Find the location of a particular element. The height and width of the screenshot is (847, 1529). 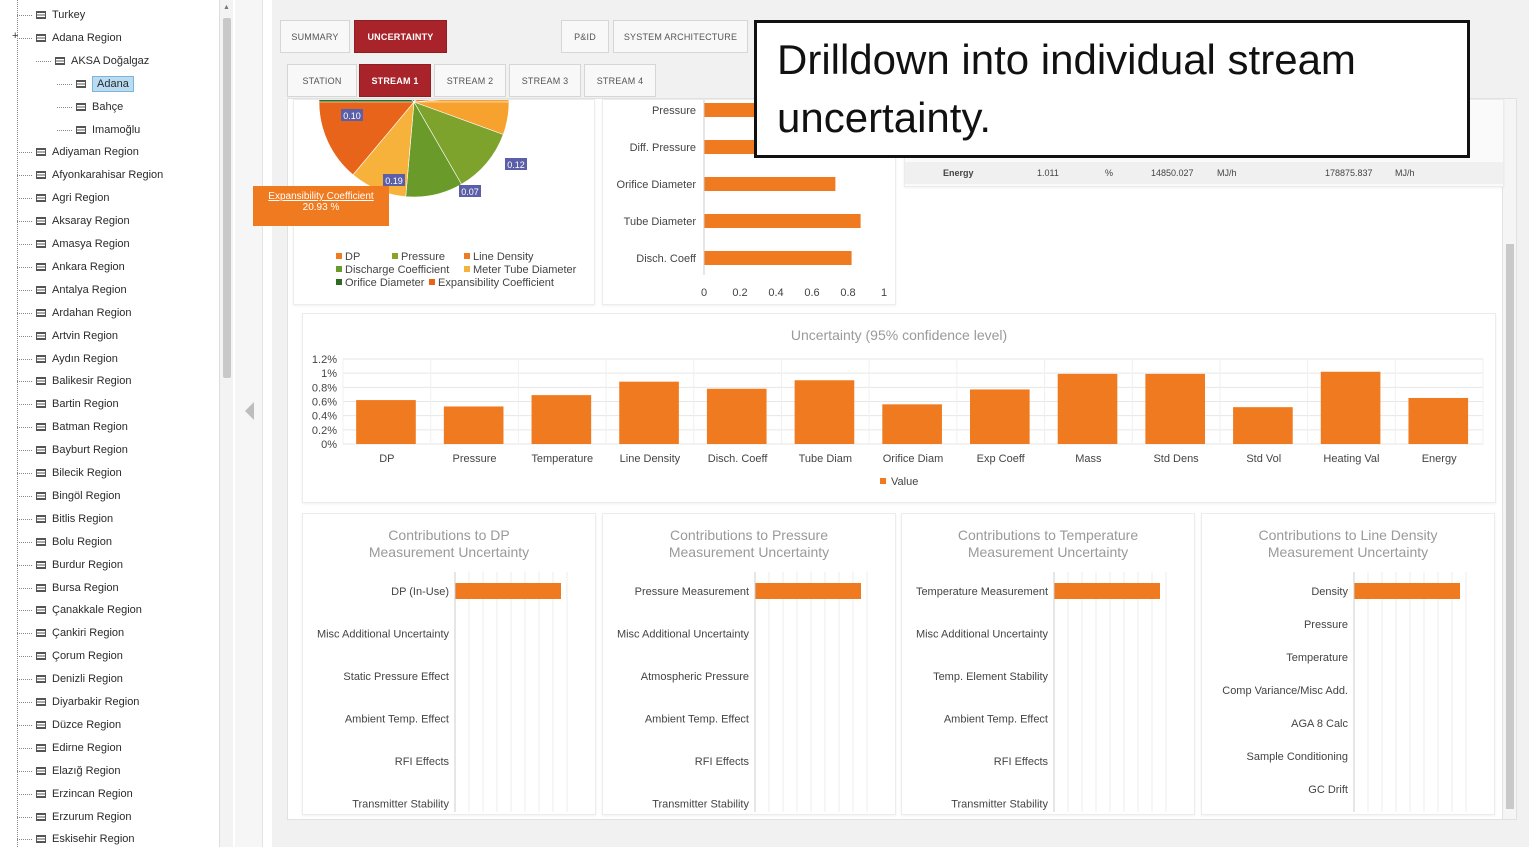

tree-item-aksaray-region: Aksaray Region is located at coordinates (83, 221).